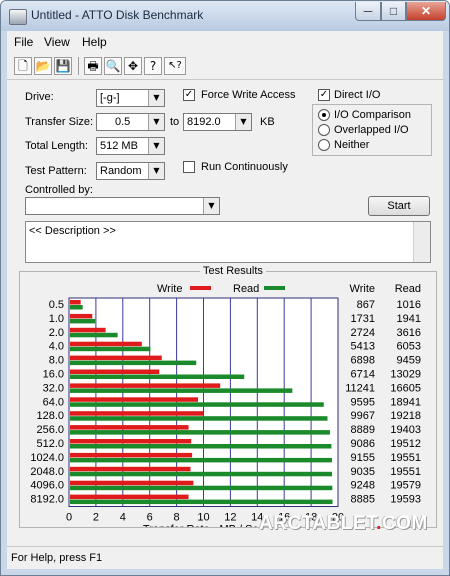 This screenshot has width=450, height=576. Describe the element at coordinates (363, 458) in the screenshot. I see `write-value: 9155` at that location.